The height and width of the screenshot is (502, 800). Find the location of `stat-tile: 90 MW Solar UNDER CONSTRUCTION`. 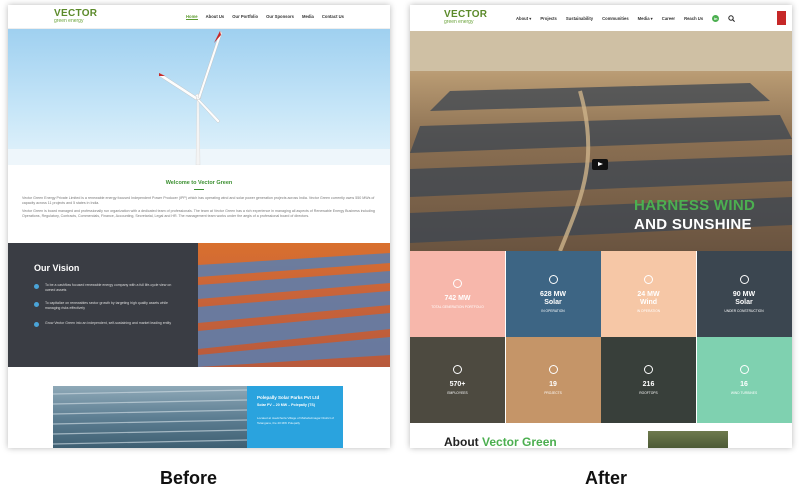

stat-tile: 90 MW Solar UNDER CONSTRUCTION is located at coordinates (744, 294).